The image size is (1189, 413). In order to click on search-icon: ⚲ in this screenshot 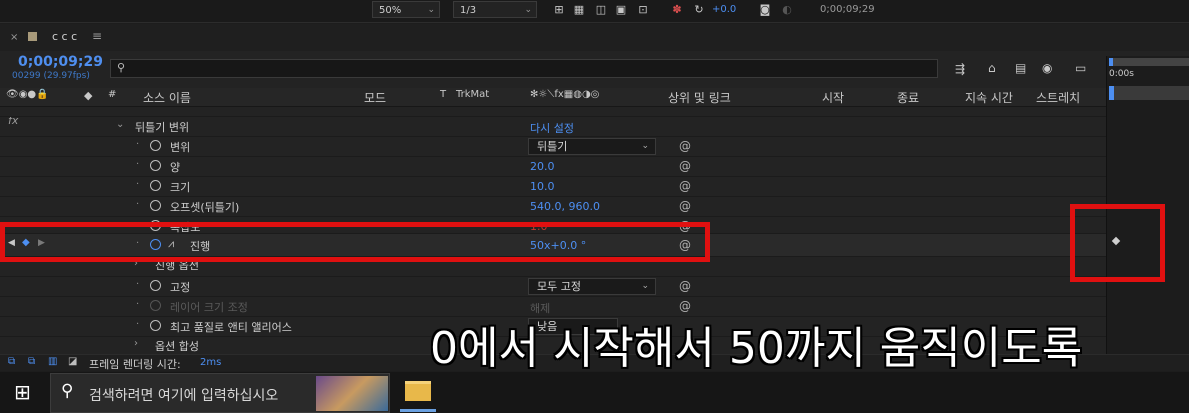, I will do `click(67, 391)`.